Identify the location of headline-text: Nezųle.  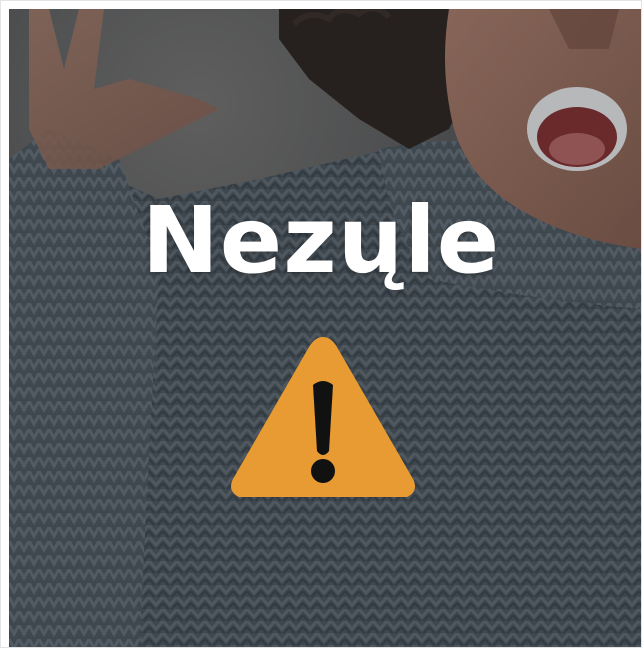
(321, 240).